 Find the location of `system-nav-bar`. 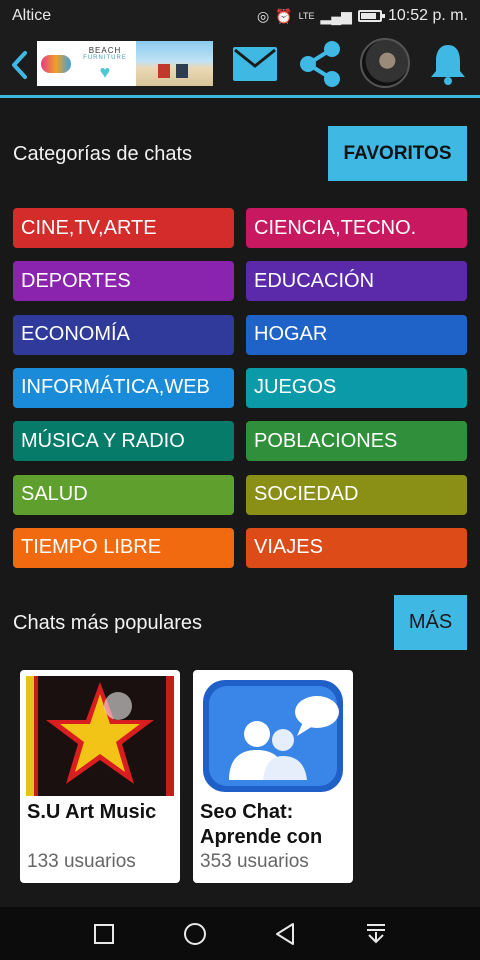

system-nav-bar is located at coordinates (240, 933).